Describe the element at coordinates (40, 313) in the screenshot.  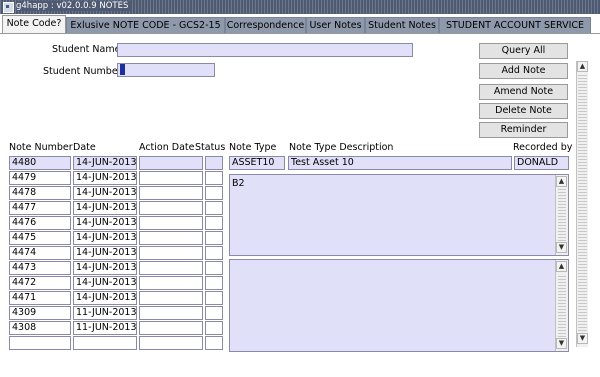
I see `note-number-cell: 4309` at that location.